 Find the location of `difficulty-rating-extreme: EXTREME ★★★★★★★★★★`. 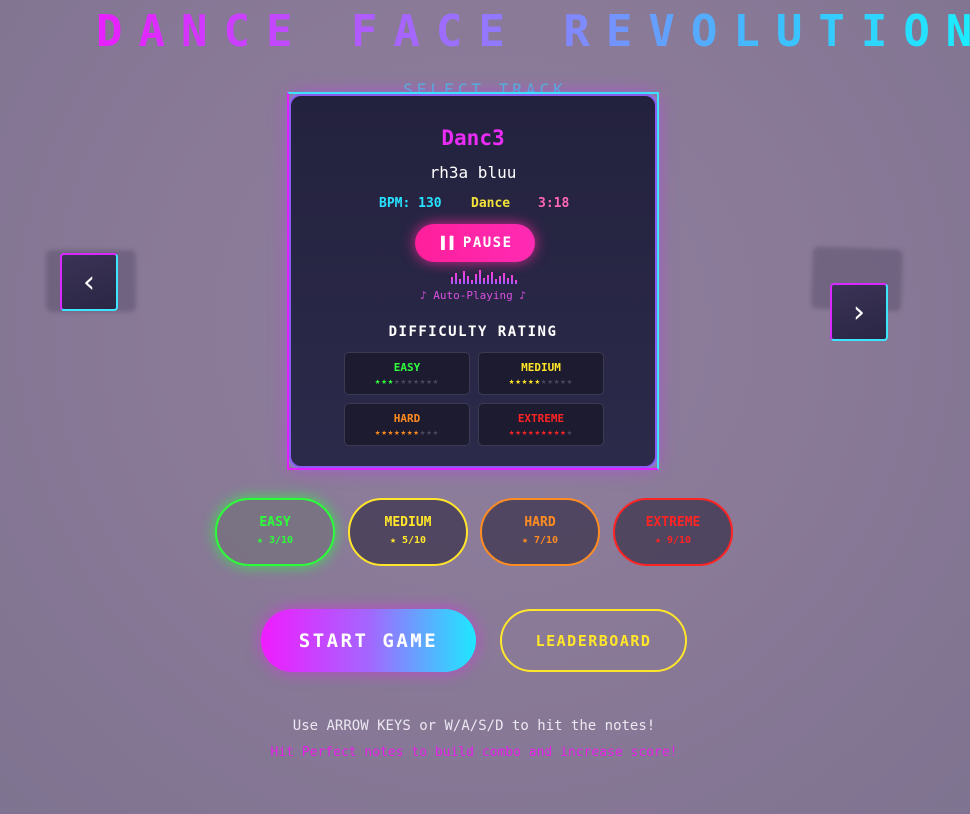

difficulty-rating-extreme: EXTREME ★★★★★★★★★★ is located at coordinates (541, 424).